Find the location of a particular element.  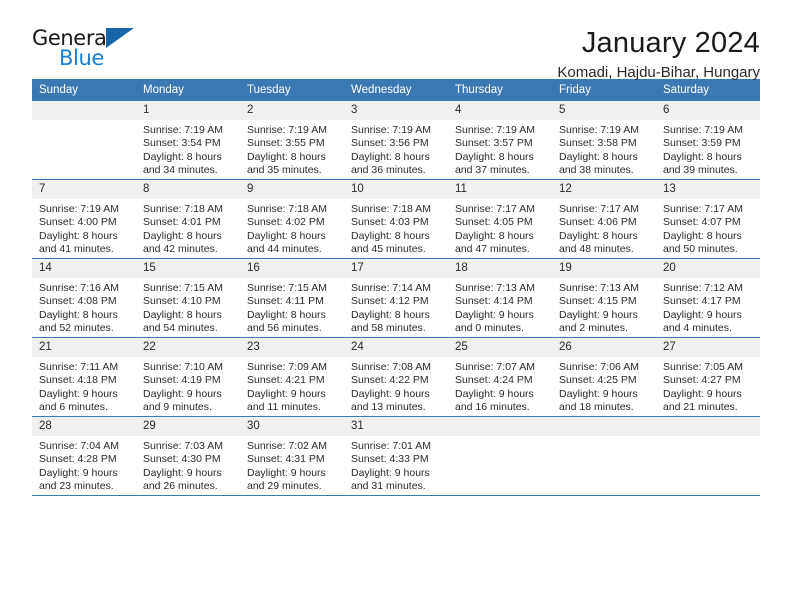

day-number: 5 is located at coordinates (604, 110).